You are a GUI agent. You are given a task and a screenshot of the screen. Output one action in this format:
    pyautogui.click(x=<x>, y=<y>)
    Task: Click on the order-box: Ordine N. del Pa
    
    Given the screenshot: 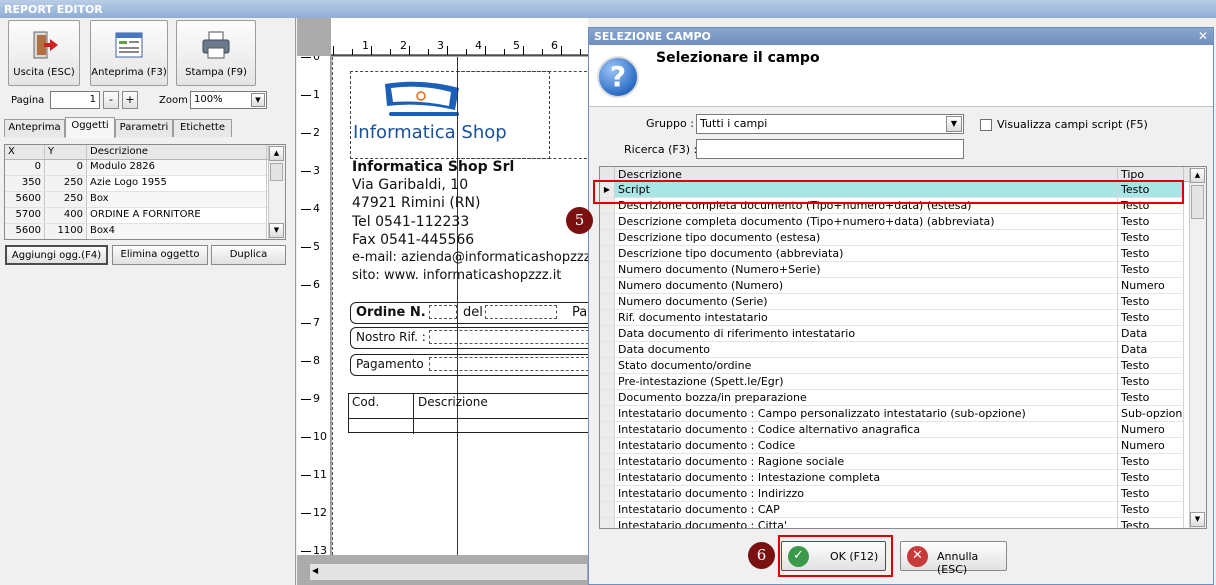 What is the action you would take?
    pyautogui.click(x=469, y=313)
    